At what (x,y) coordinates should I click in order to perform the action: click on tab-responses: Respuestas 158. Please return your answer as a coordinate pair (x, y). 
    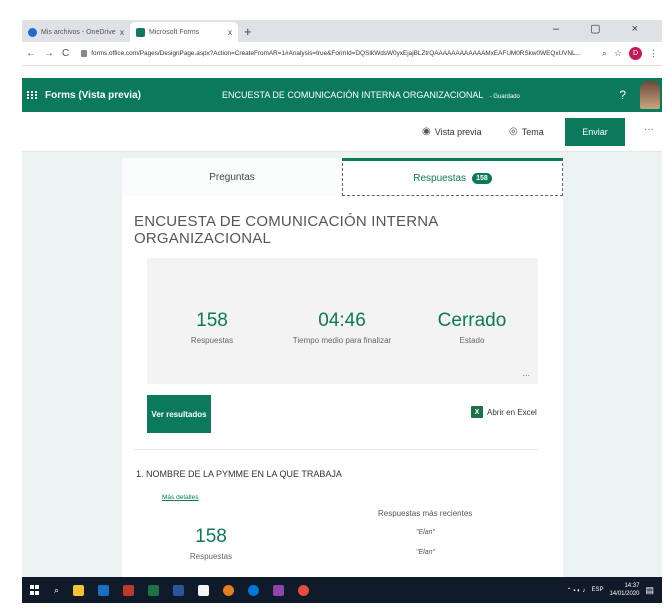
    Looking at the image, I should click on (452, 177).